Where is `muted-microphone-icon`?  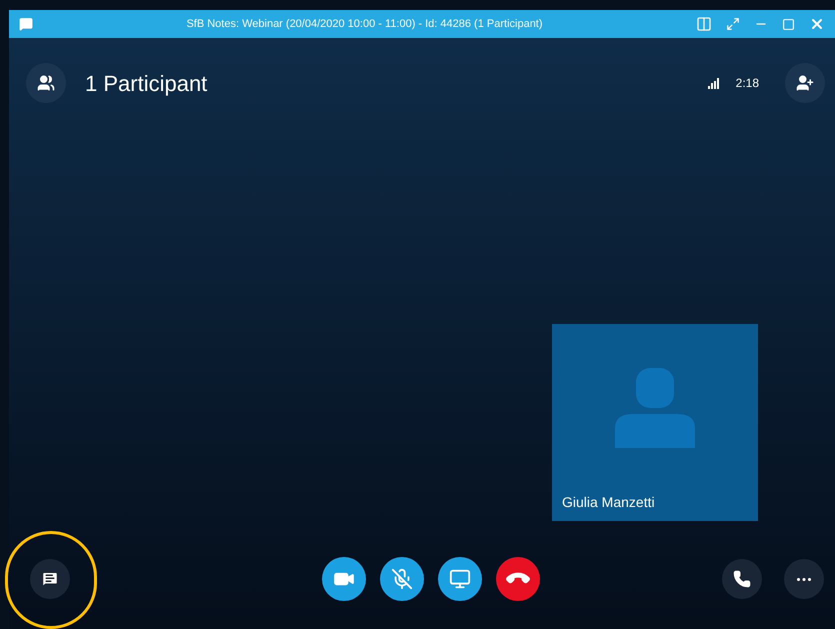
muted-microphone-icon is located at coordinates (402, 579).